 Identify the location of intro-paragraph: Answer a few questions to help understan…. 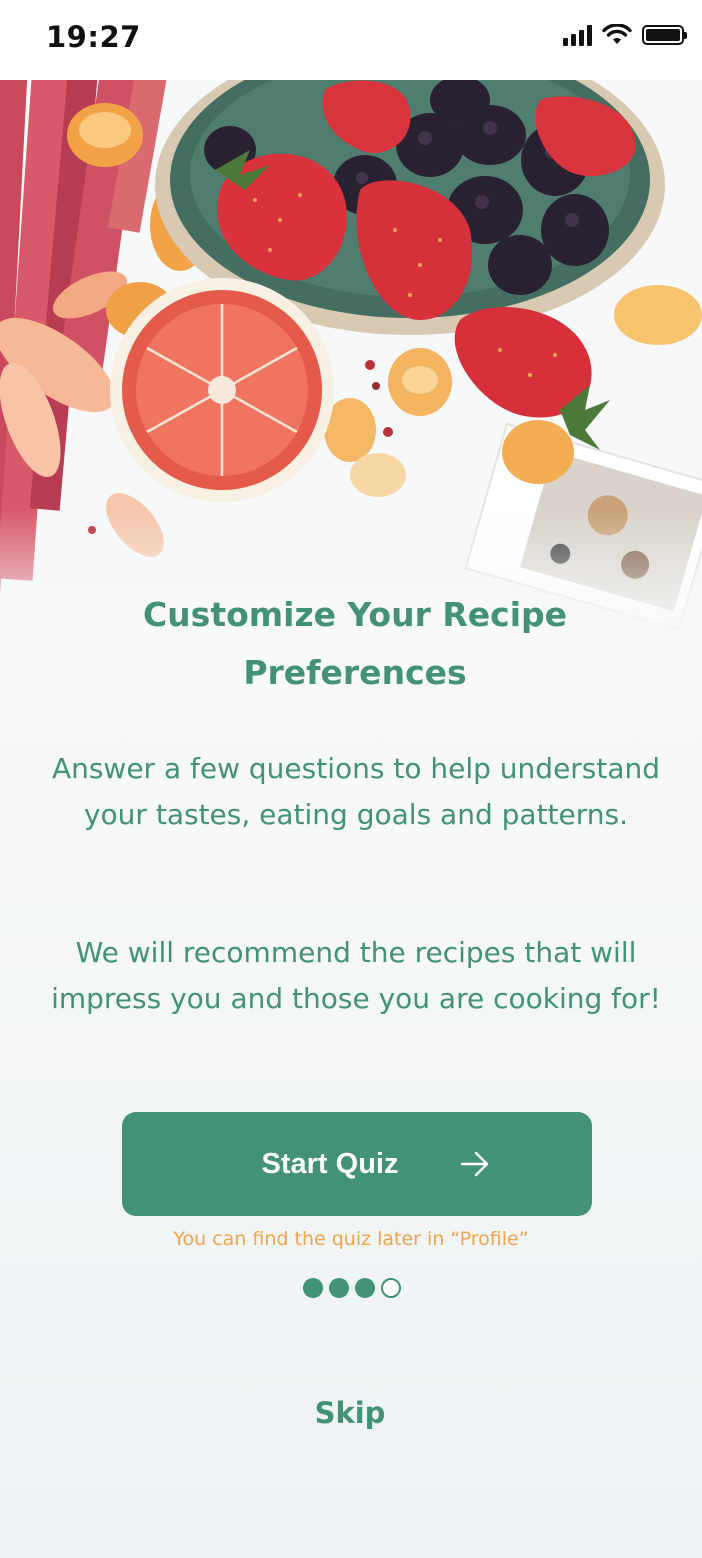
(356, 791).